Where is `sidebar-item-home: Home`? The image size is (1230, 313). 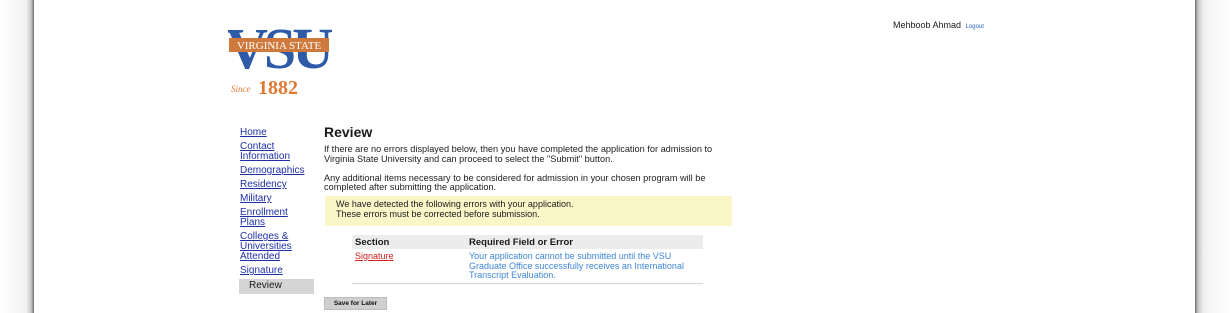 sidebar-item-home: Home is located at coordinates (277, 135).